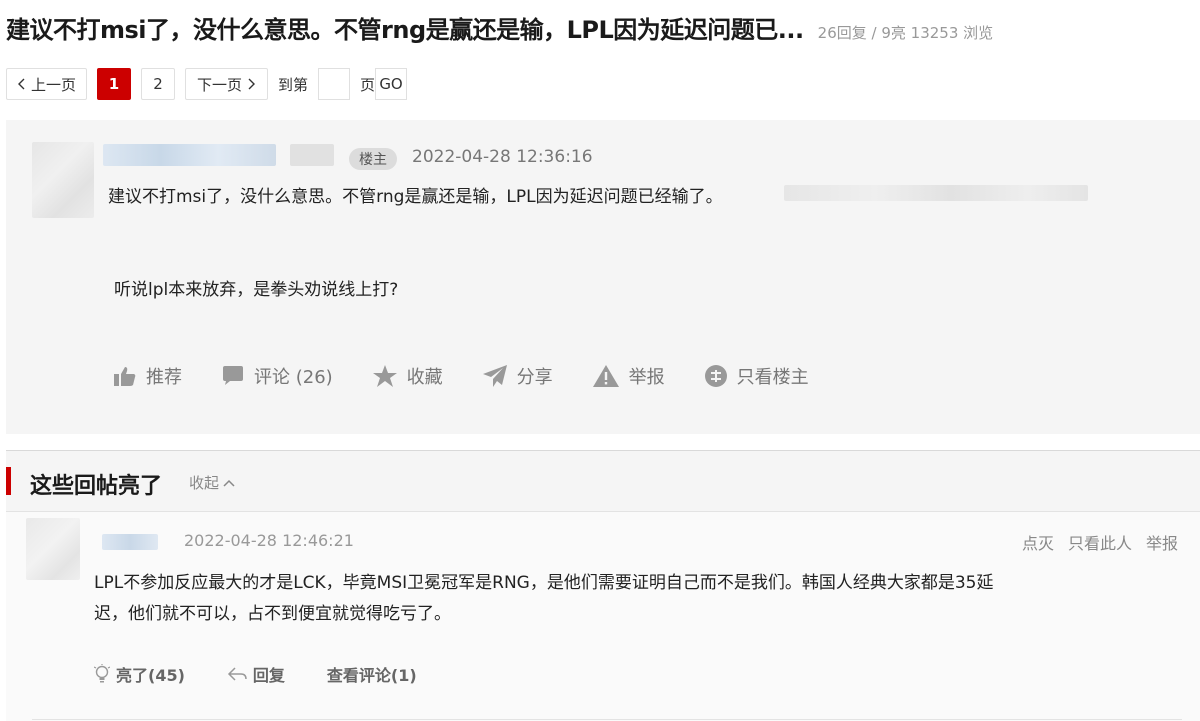  What do you see at coordinates (391, 84) in the screenshot?
I see `go-button: GO` at bounding box center [391, 84].